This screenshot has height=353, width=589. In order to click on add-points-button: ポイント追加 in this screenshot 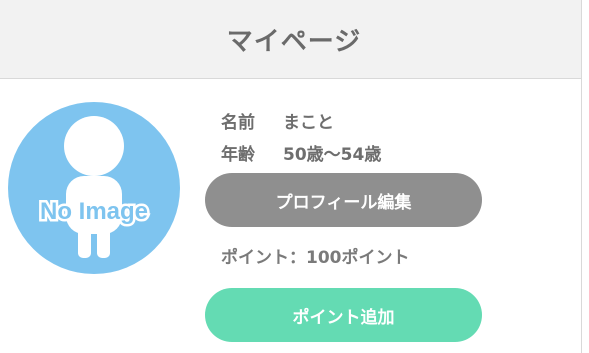, I will do `click(343, 315)`.